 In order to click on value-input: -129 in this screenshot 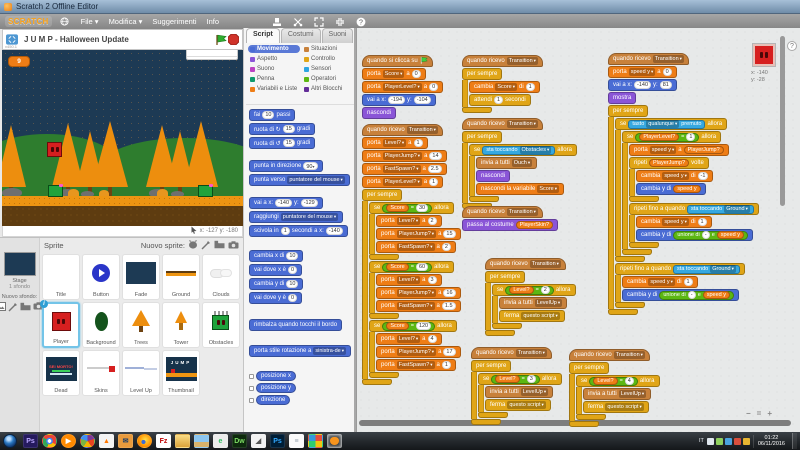, I will do `click(309, 203)`.